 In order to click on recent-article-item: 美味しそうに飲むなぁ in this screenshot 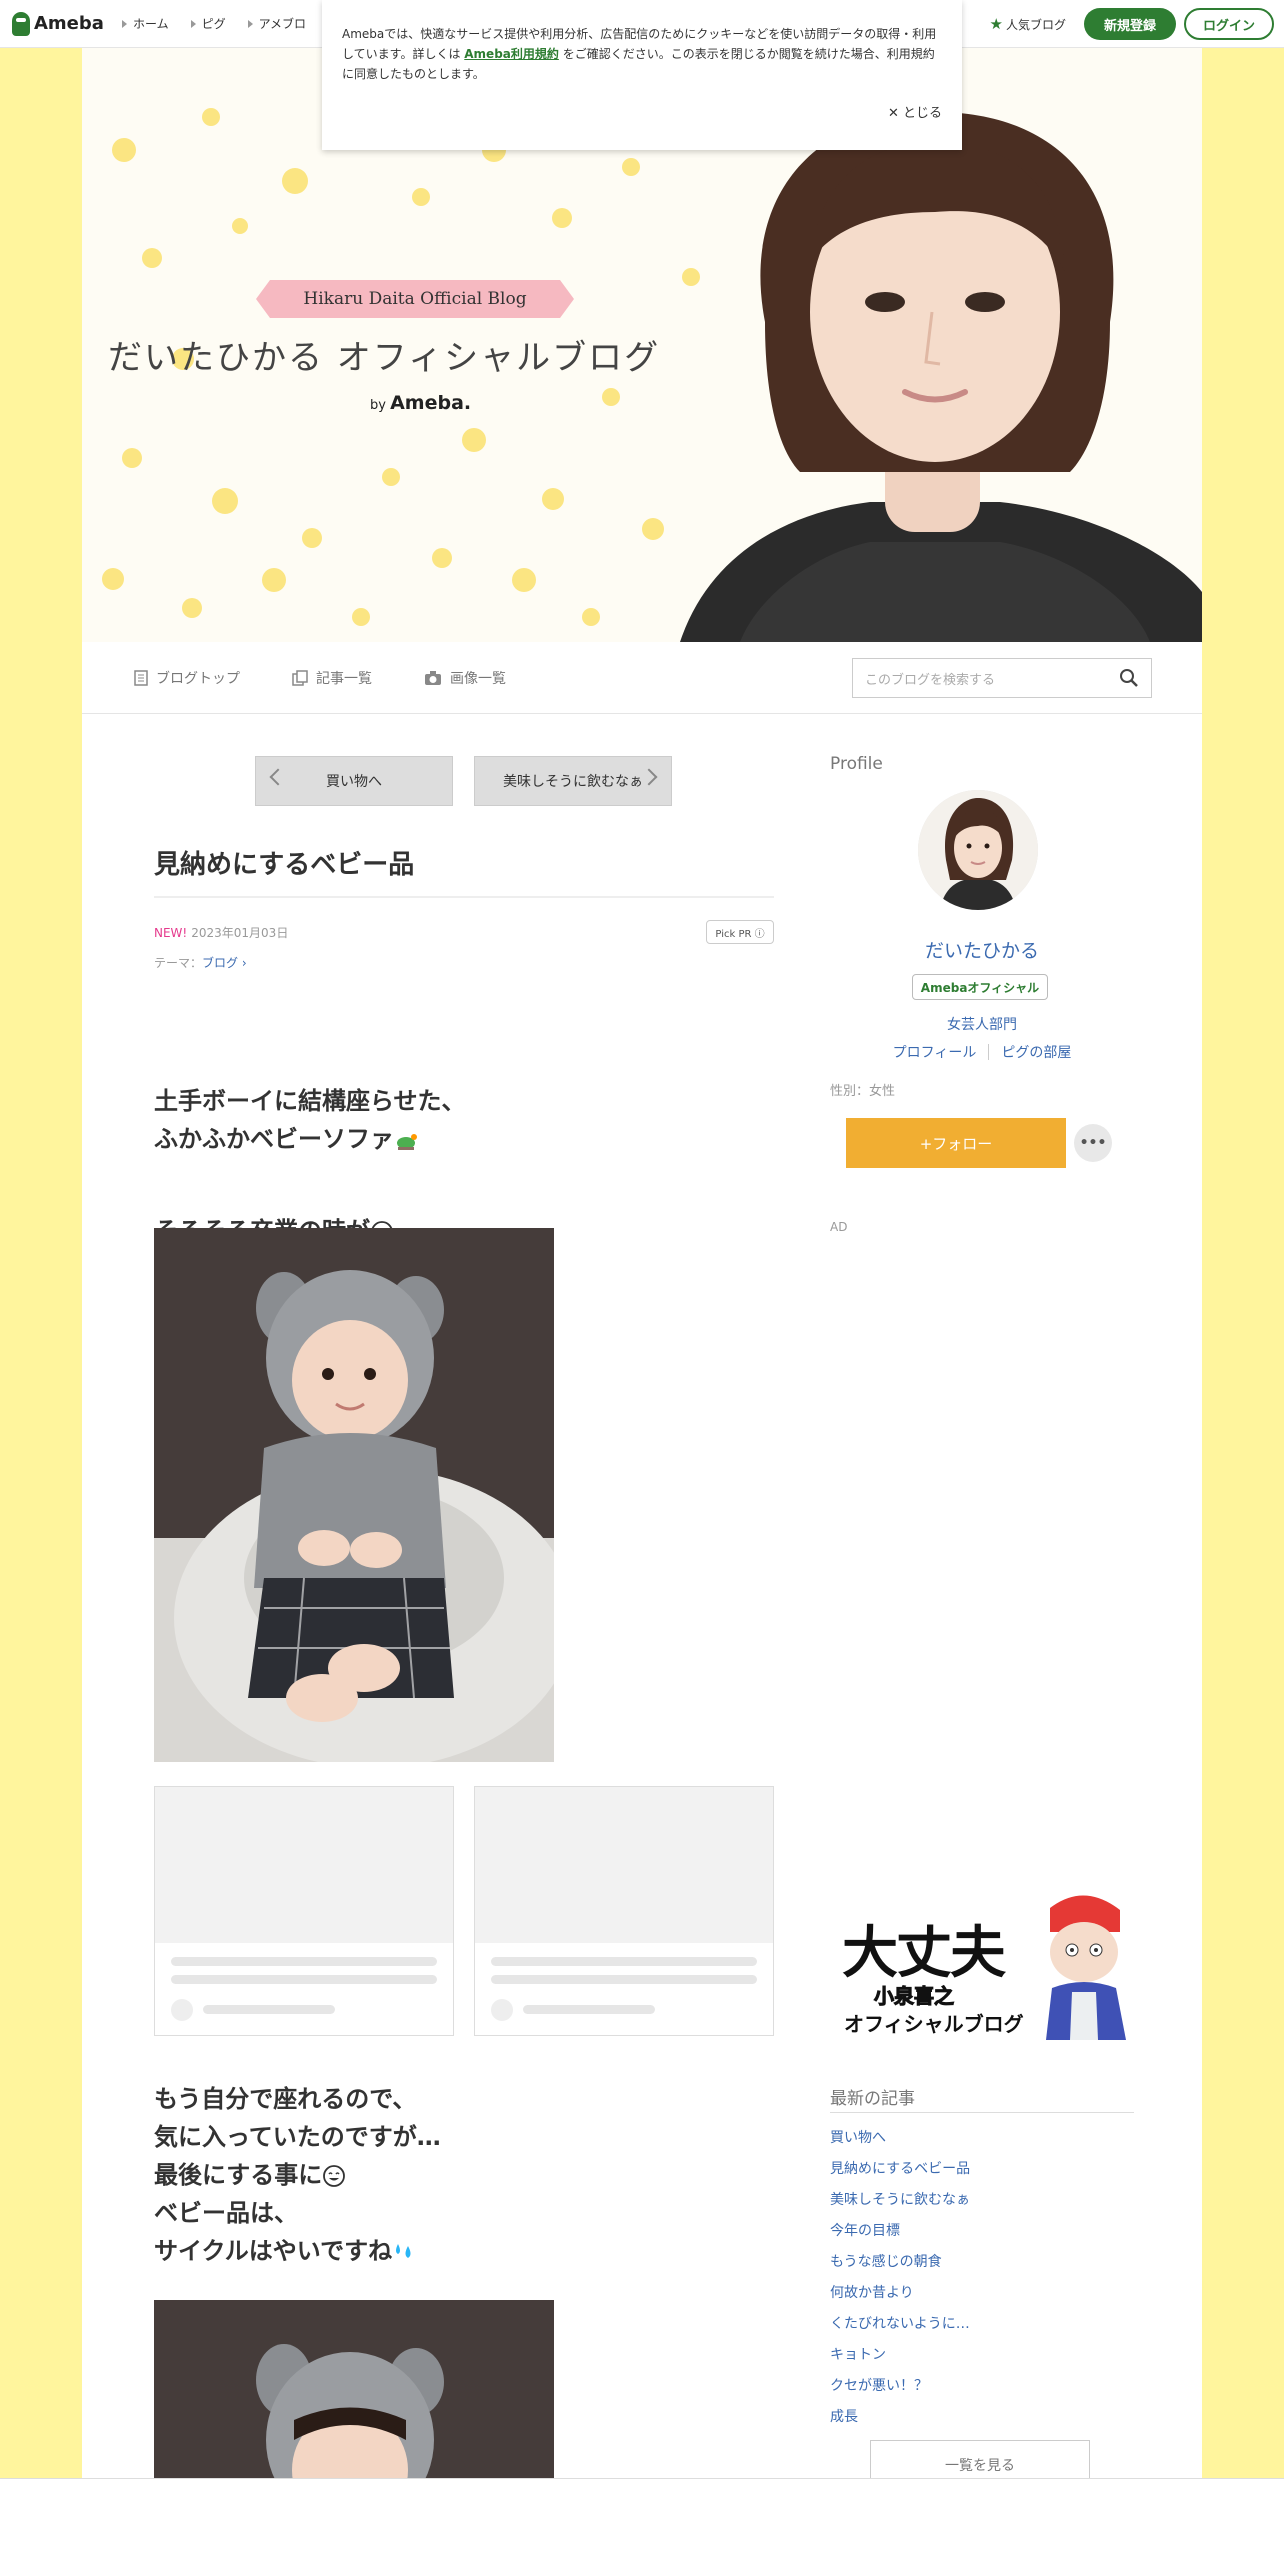, I will do `click(900, 2205)`.